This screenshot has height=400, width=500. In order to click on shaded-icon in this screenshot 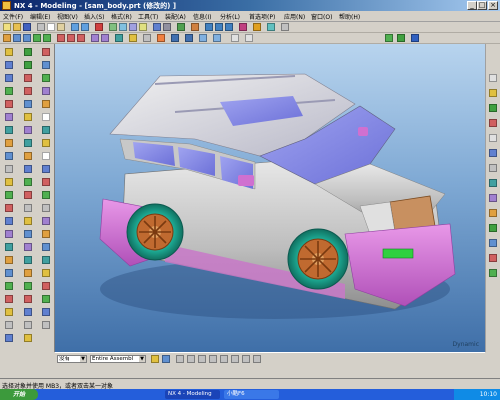, I will do `click(157, 27)`.